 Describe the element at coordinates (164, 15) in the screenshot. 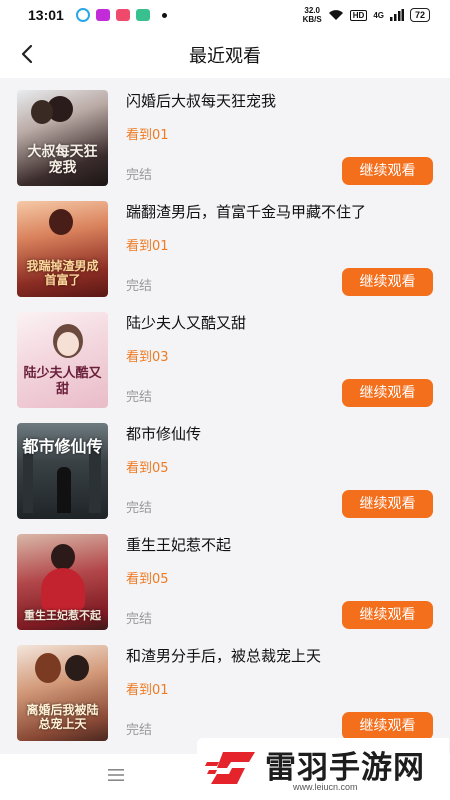

I see `more-notifications-icon` at that location.